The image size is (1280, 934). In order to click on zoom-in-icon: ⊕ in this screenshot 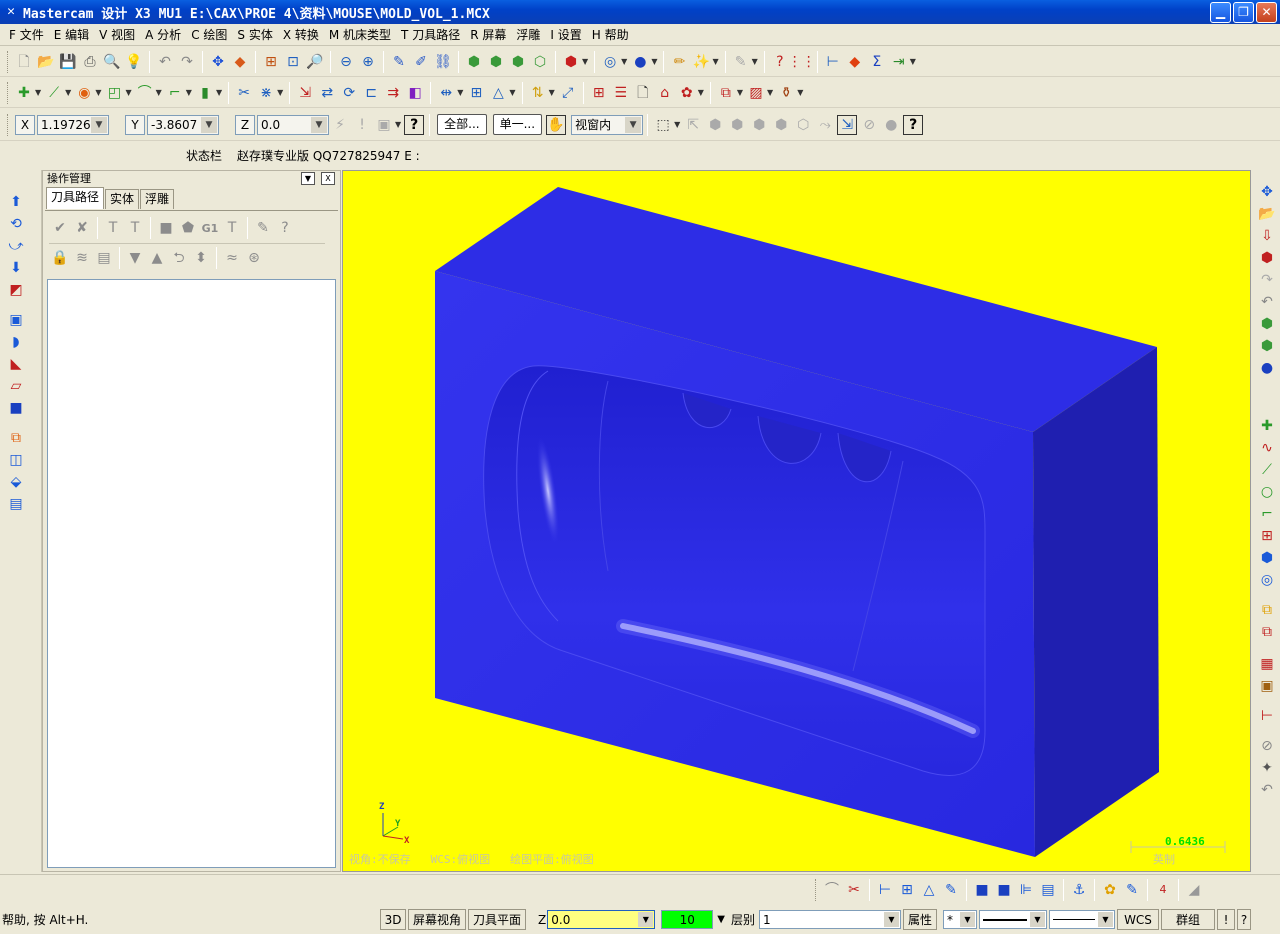, I will do `click(368, 62)`.